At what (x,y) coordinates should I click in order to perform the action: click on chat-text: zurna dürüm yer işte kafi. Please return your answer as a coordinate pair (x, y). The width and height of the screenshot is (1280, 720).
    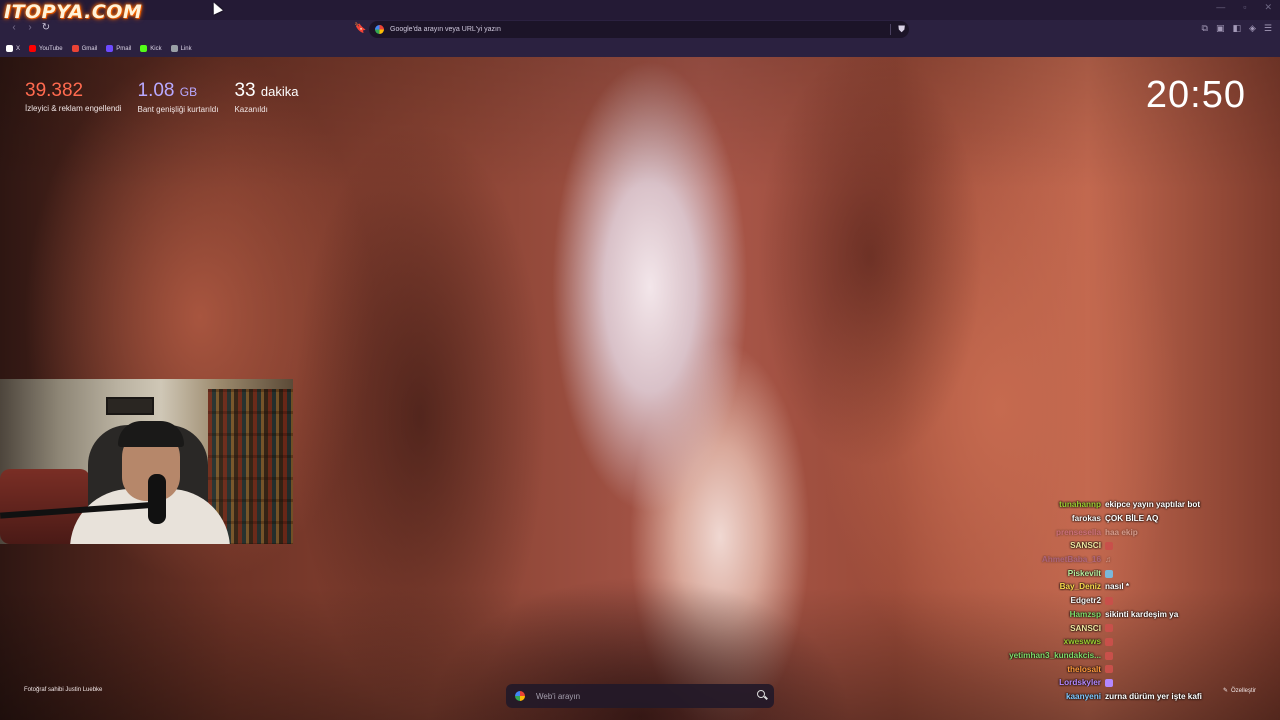
    Looking at the image, I should click on (1153, 696).